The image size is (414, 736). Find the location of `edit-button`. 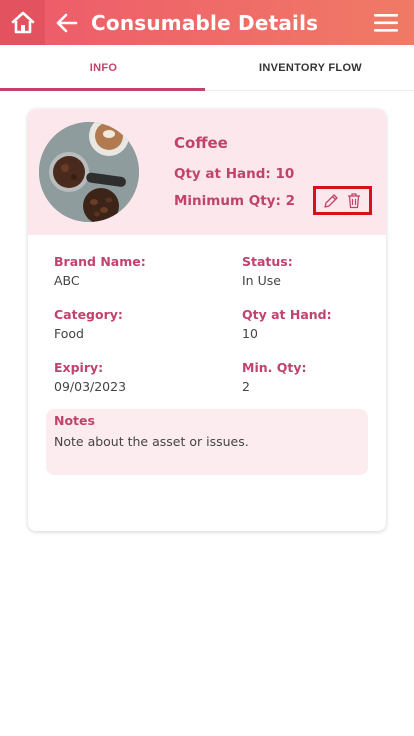

edit-button is located at coordinates (331, 201).